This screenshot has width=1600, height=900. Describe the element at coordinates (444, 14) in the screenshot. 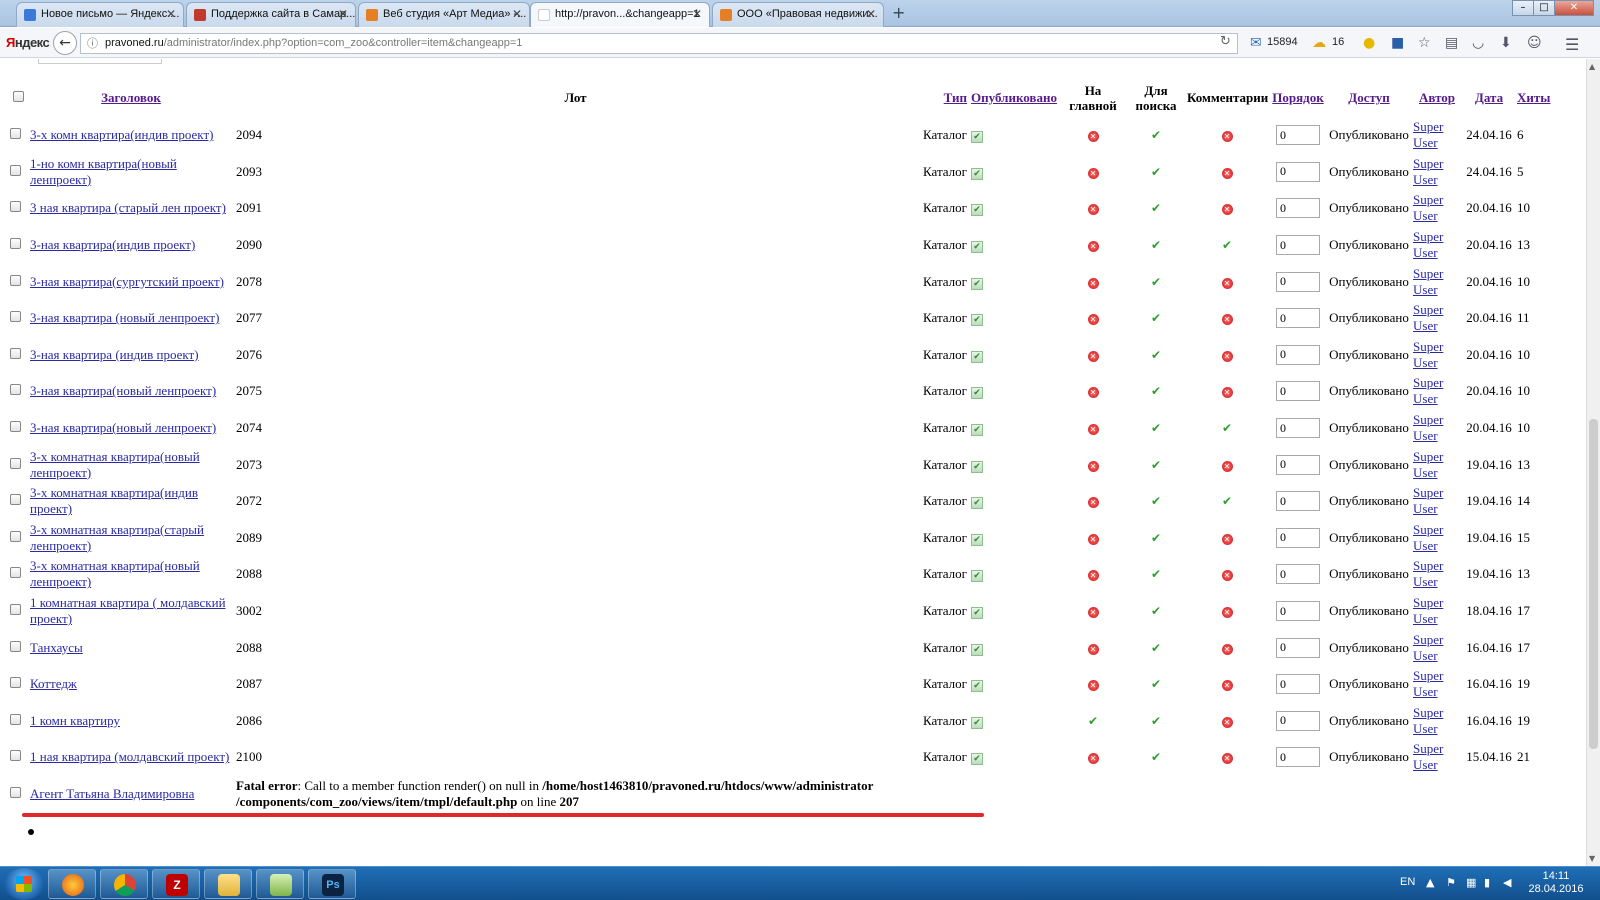

I see `tab-web-studio: Веб студия «Арт Медиа» -... ✕` at that location.